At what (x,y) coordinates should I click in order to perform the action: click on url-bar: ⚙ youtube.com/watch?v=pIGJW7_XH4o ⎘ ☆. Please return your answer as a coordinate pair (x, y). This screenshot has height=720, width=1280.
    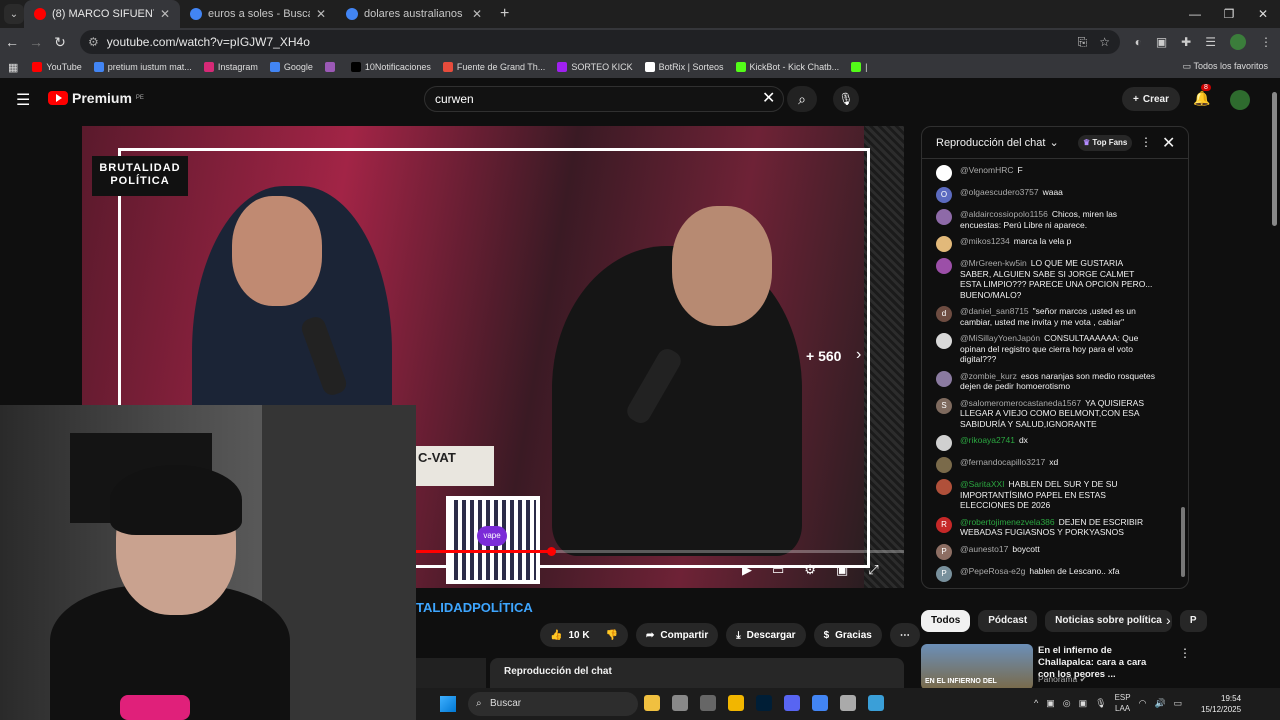
    Looking at the image, I should click on (600, 42).